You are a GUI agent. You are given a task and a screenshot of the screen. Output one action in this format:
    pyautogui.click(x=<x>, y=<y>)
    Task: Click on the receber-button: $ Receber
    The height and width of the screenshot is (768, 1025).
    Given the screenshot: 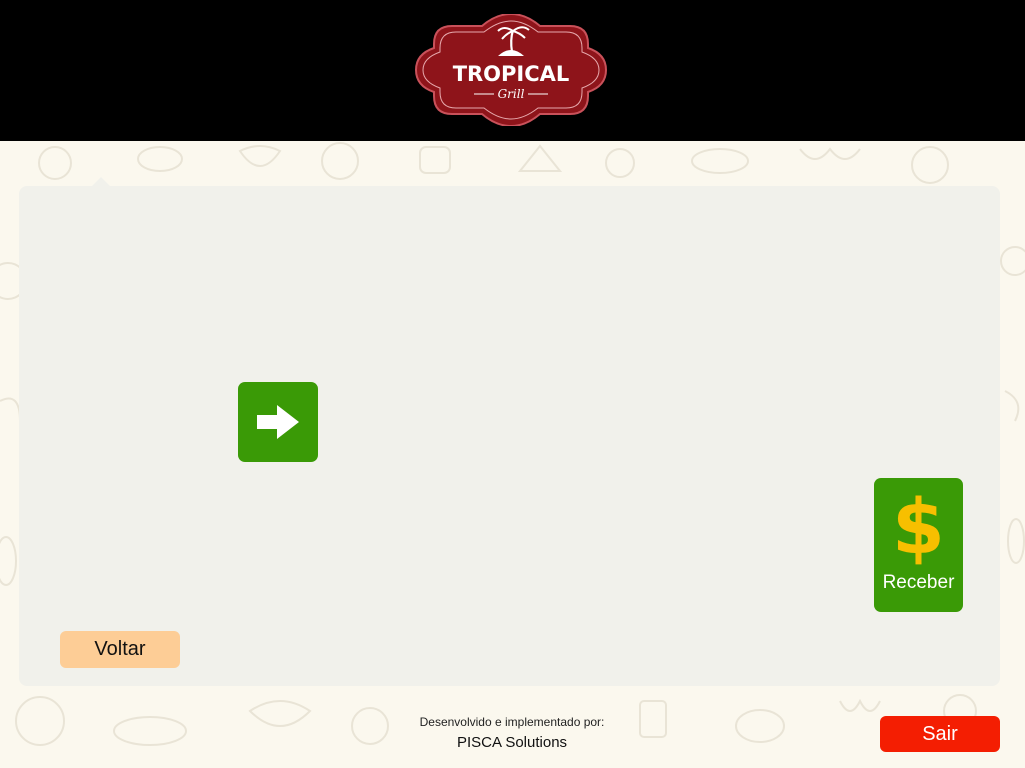 What is the action you would take?
    pyautogui.click(x=918, y=545)
    